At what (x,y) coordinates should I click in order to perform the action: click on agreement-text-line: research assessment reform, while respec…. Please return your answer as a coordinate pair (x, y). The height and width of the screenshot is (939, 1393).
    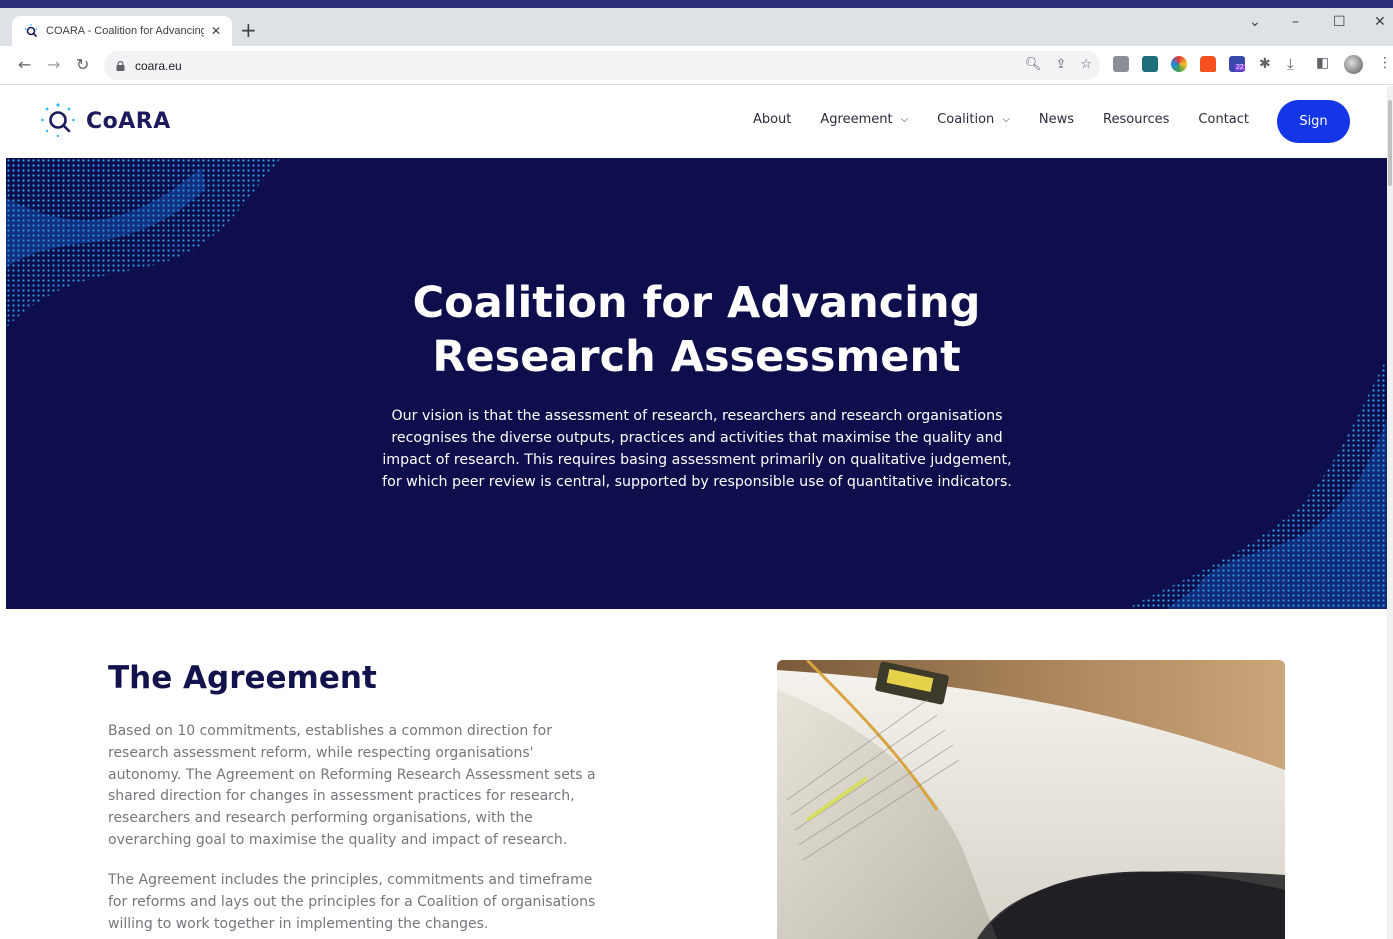
    Looking at the image, I should click on (321, 752).